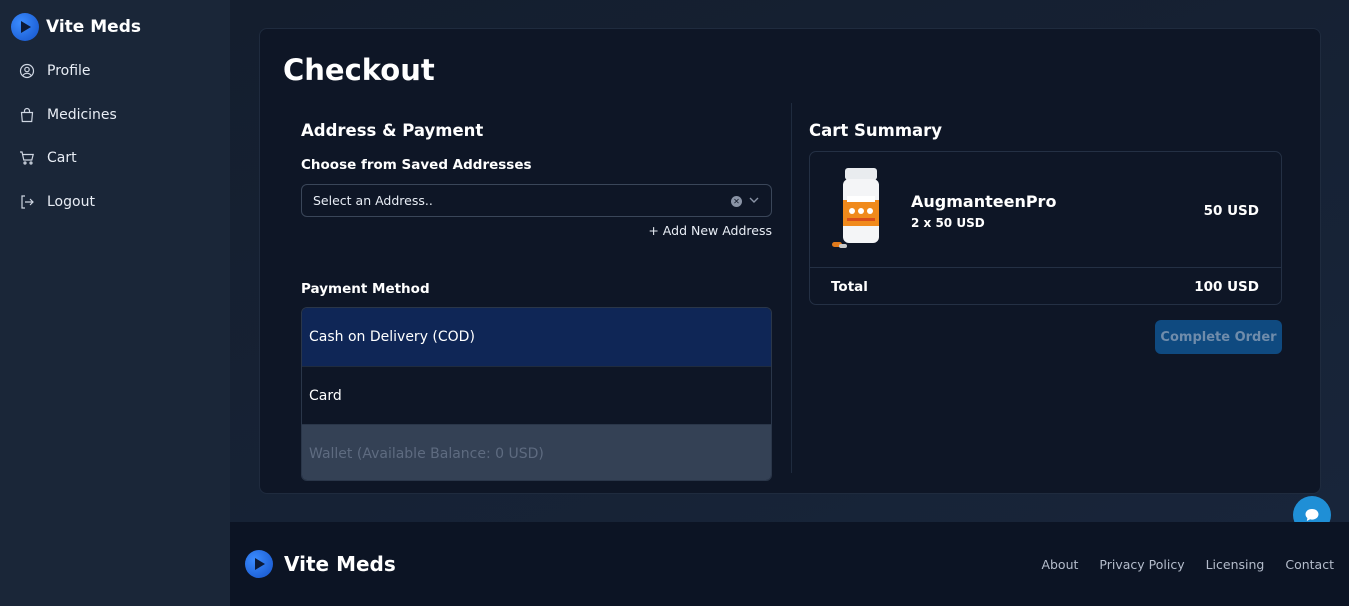  What do you see at coordinates (710, 230) in the screenshot?
I see `add-new-address-link: + Add New Address` at bounding box center [710, 230].